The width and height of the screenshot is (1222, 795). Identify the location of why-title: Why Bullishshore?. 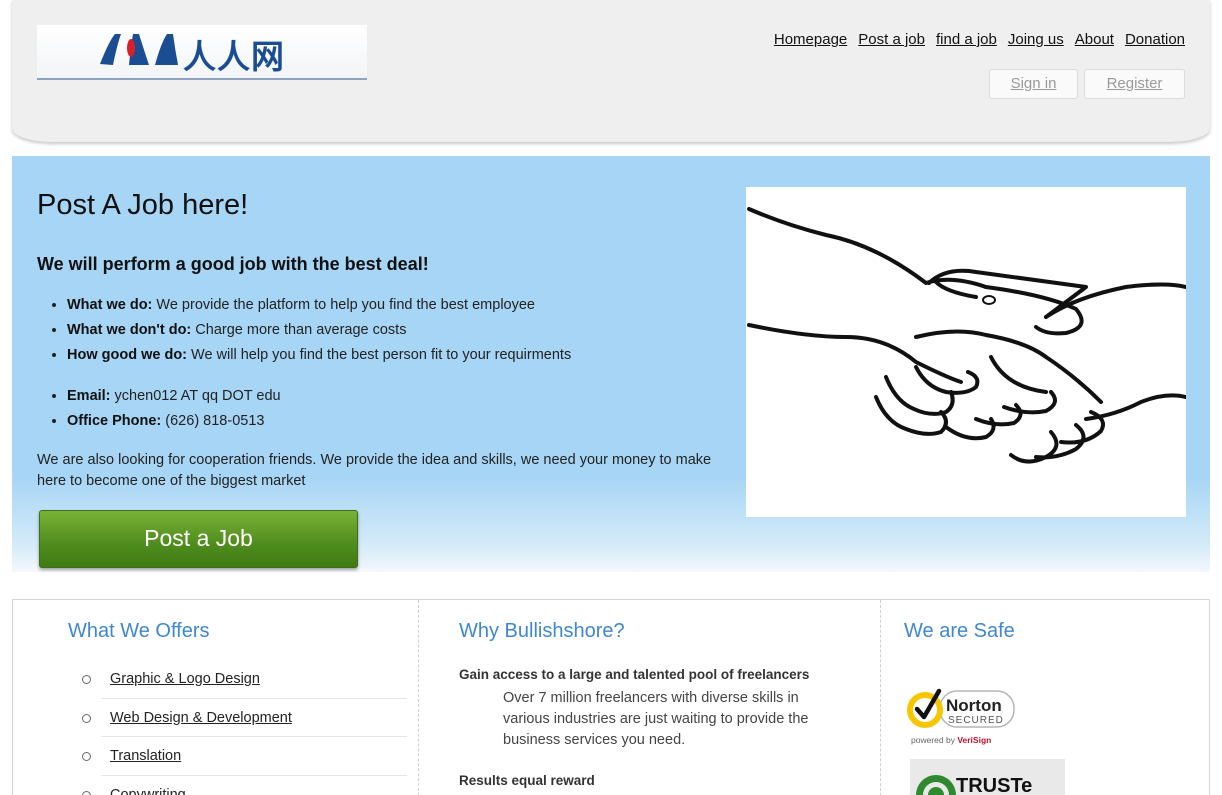
(542, 631).